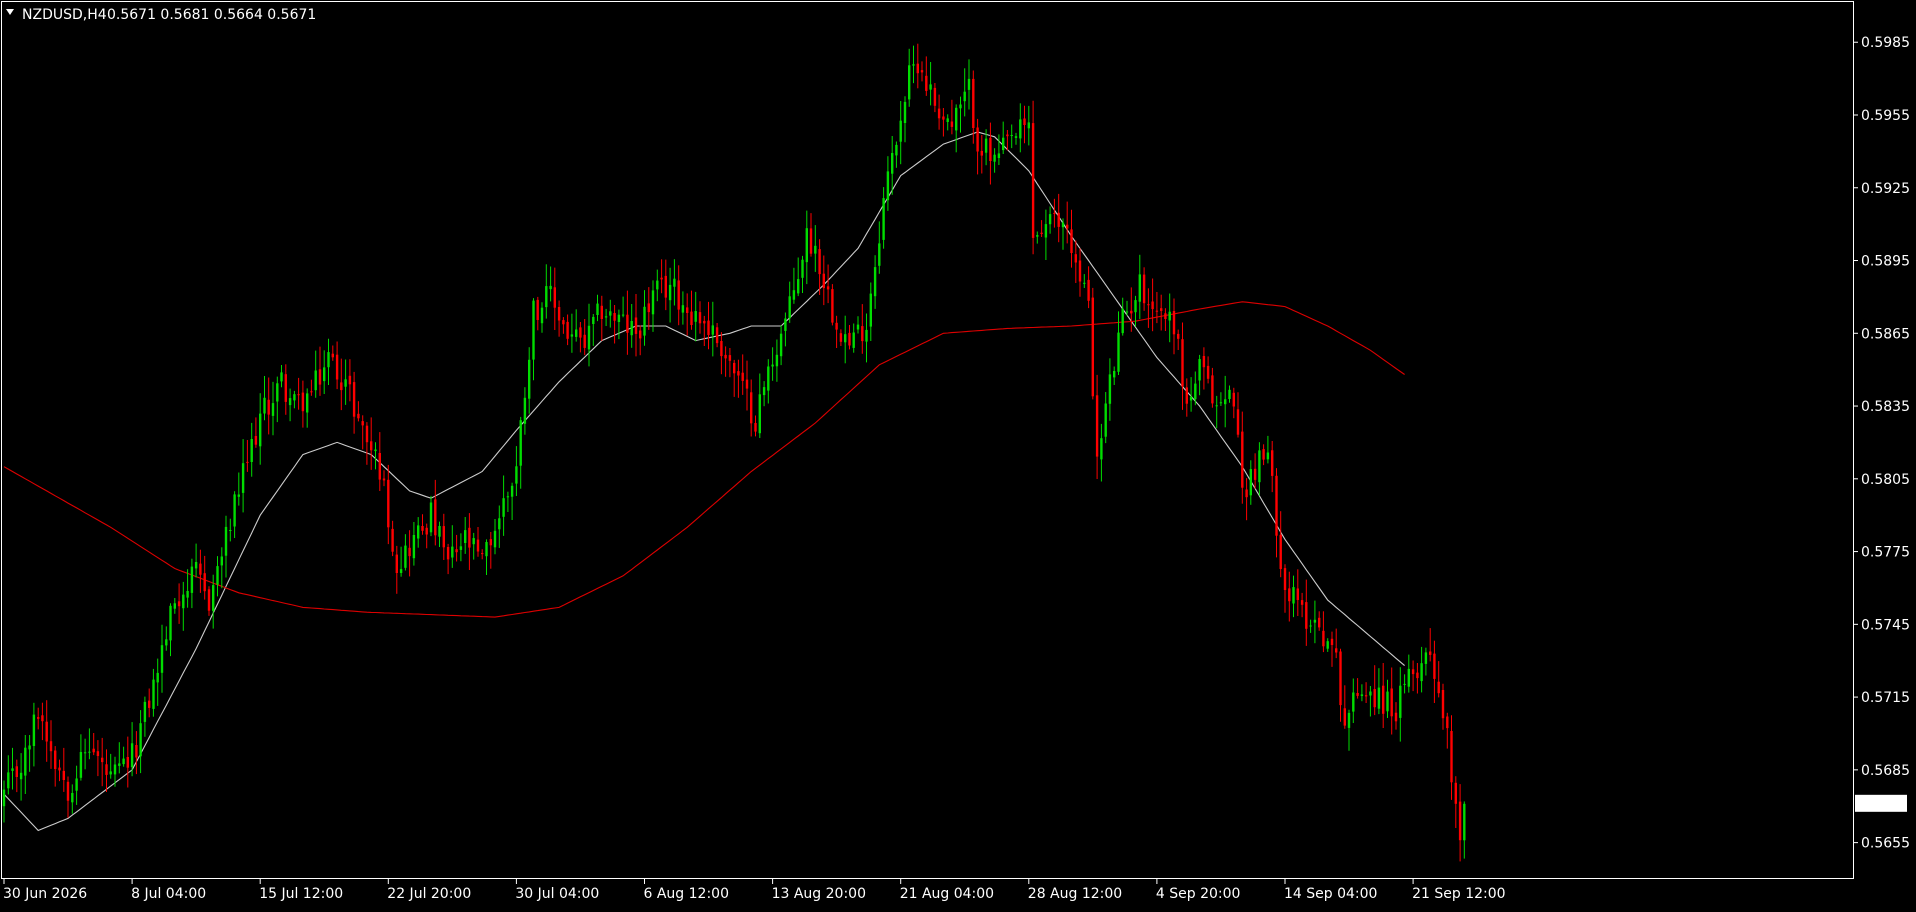 This screenshot has height=912, width=1916. I want to click on candle, so click(832, 305).